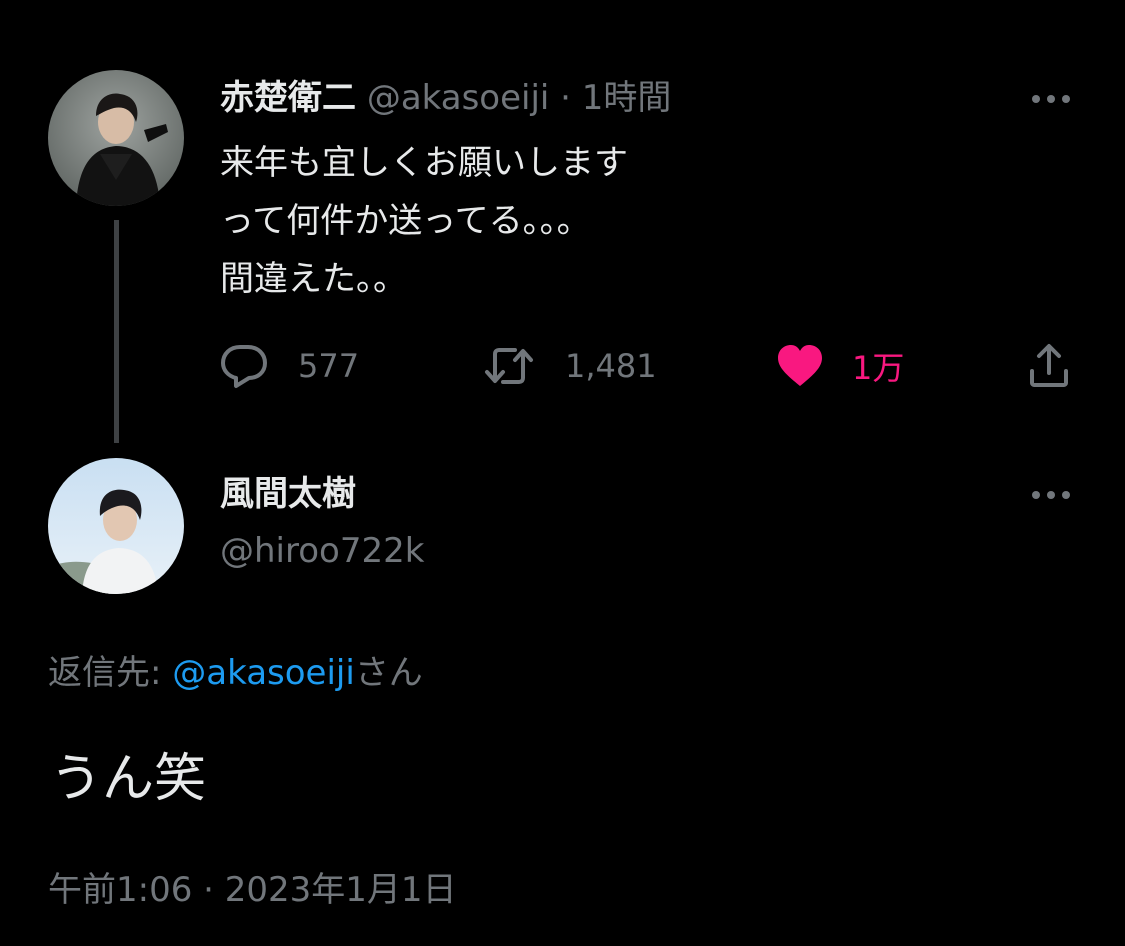 Image resolution: width=1125 pixels, height=946 pixels. Describe the element at coordinates (611, 366) in the screenshot. I see `retweet-count: 1,481` at that location.